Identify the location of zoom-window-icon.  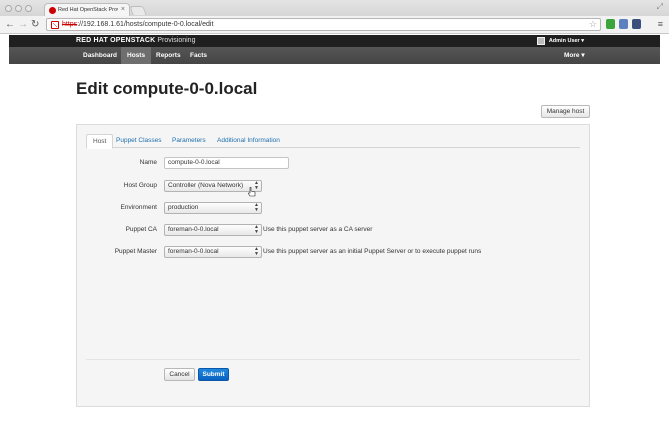
(28, 8).